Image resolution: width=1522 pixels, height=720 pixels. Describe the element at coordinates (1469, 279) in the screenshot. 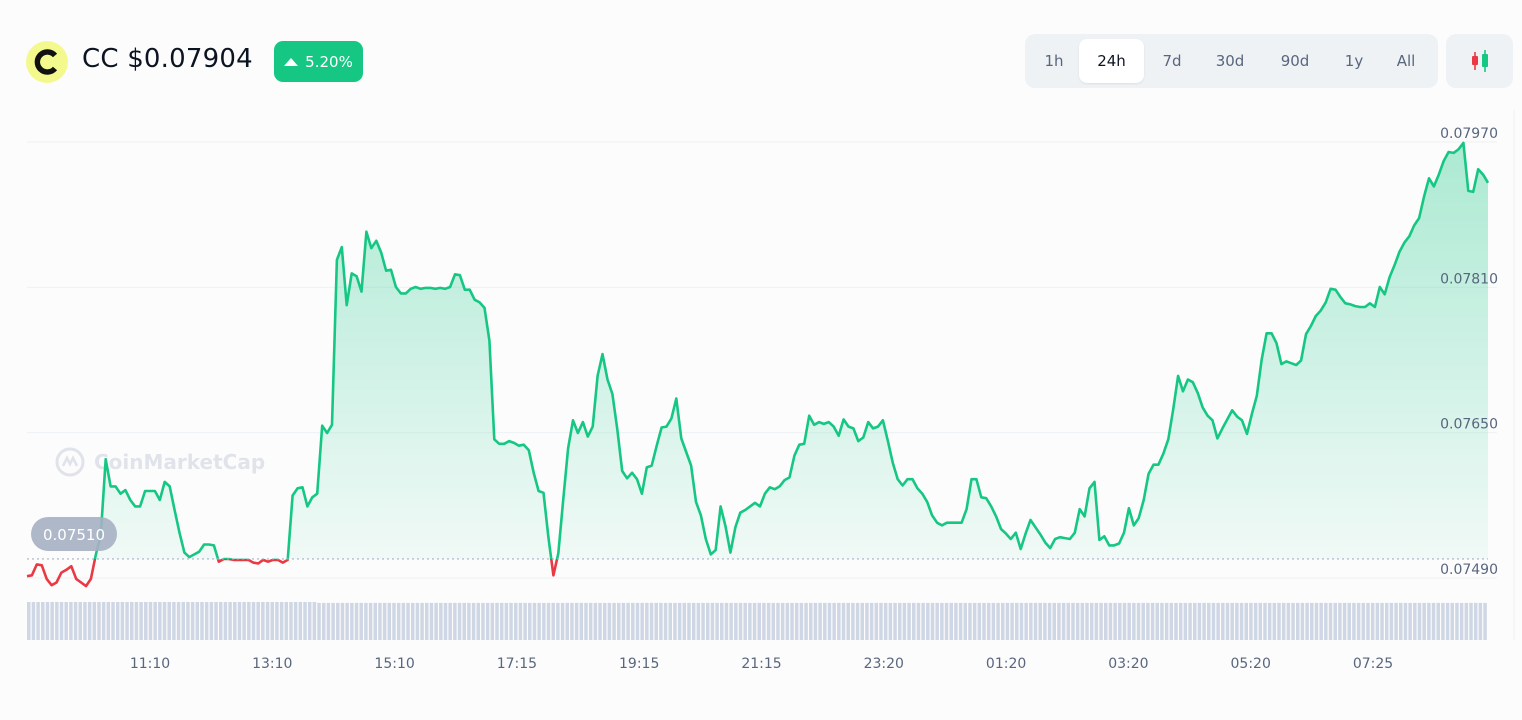

I see `y-tick-label: 0.07810` at that location.